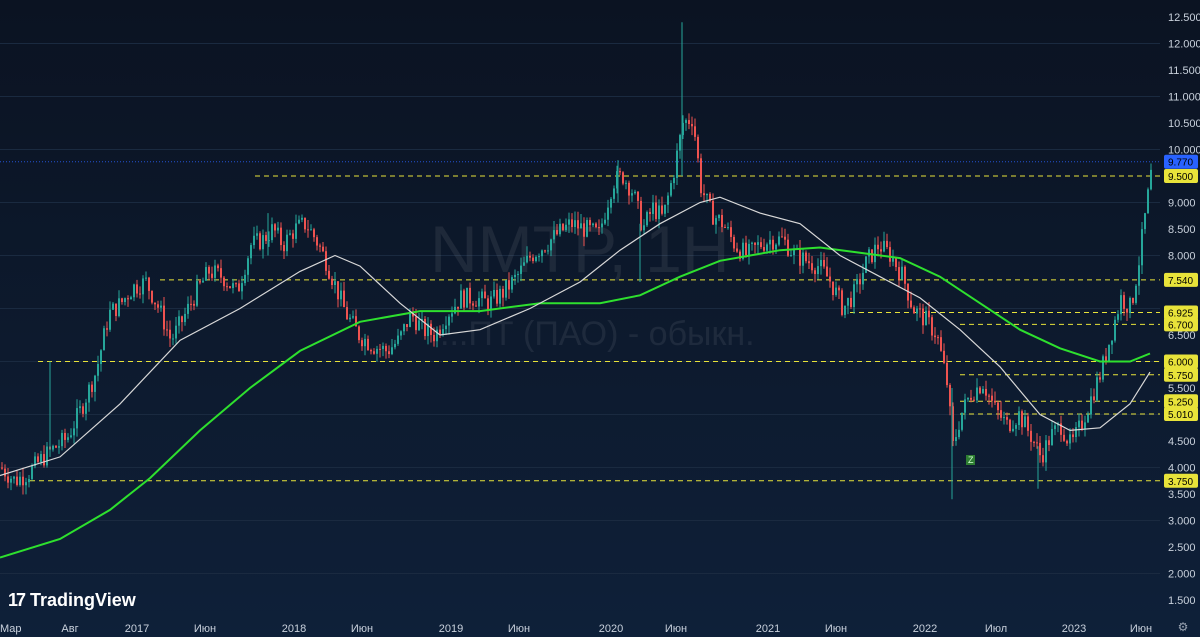 This screenshot has width=1200, height=637. Describe the element at coordinates (137, 629) in the screenshot. I see `x-tick-label: 2017` at that location.